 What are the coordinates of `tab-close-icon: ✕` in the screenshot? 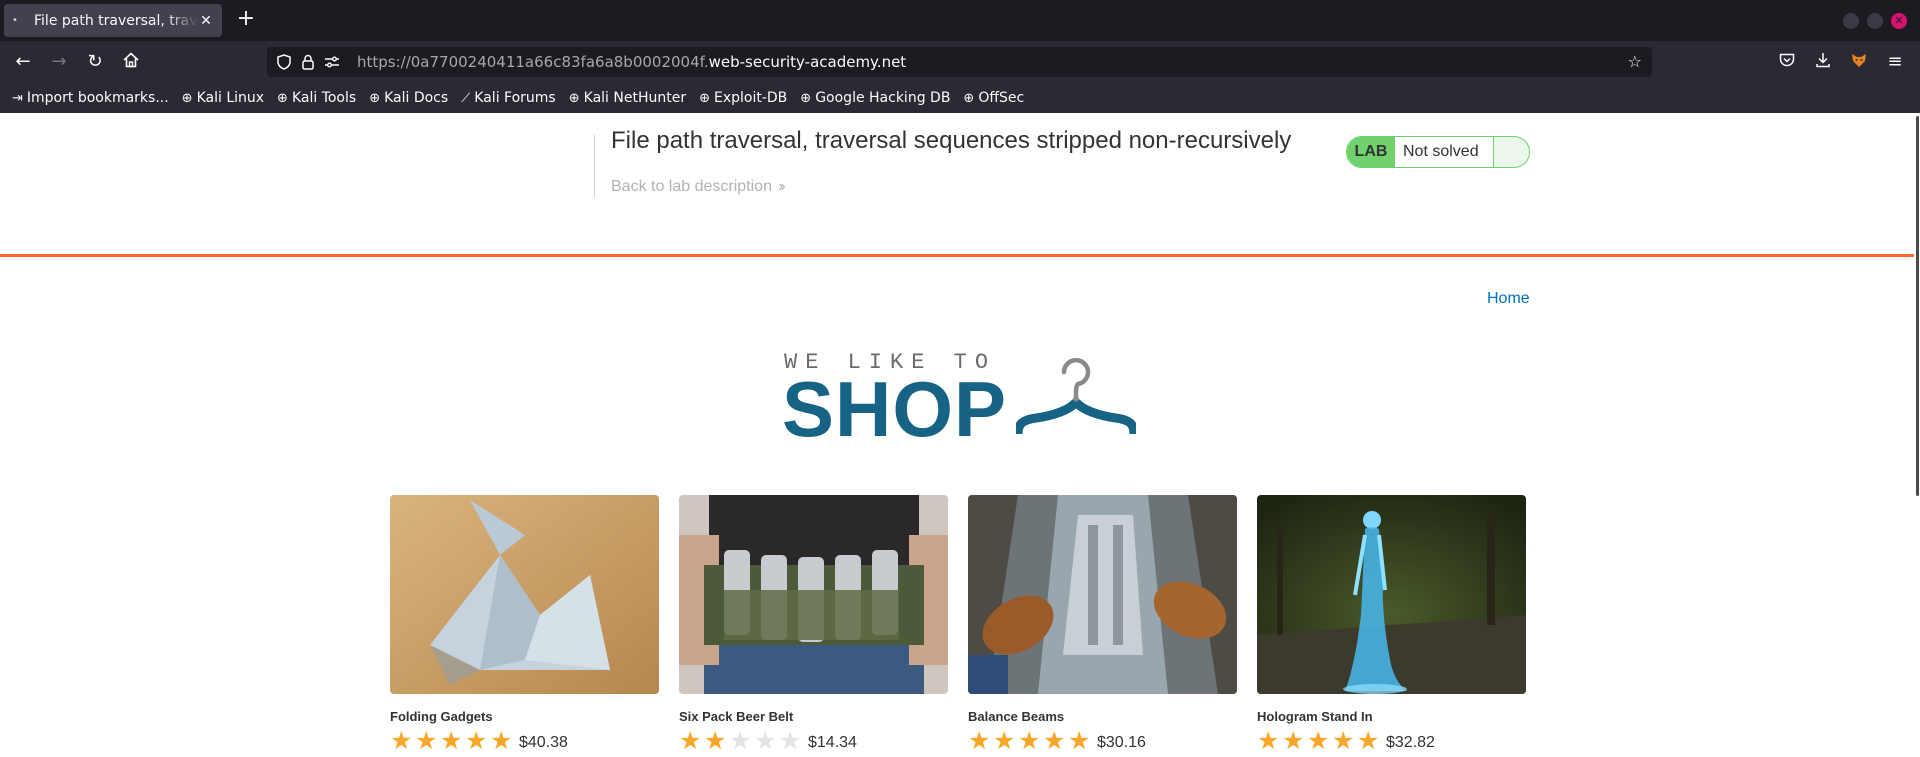 It's located at (206, 21).